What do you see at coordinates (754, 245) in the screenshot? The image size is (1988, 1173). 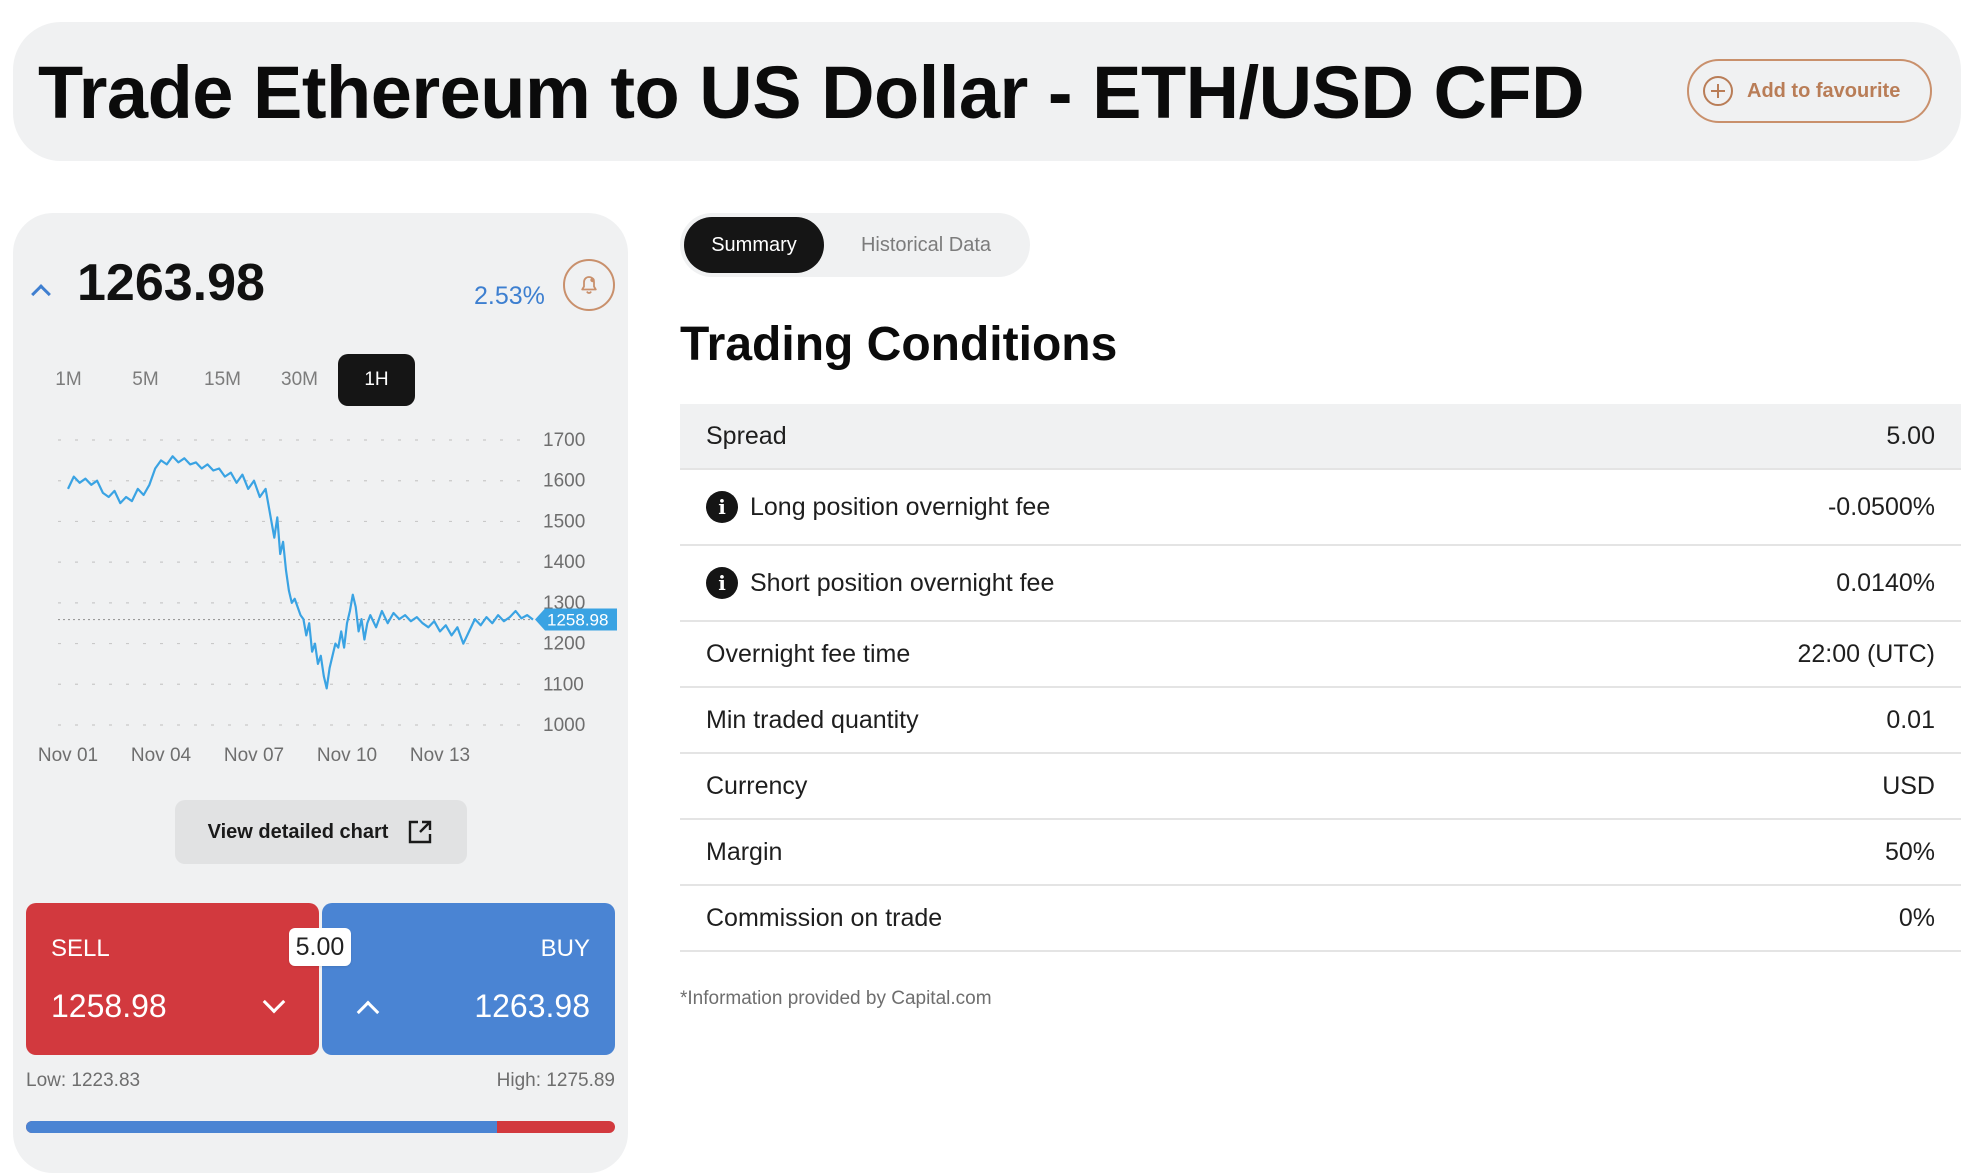 I see `tab-summary: Summary` at bounding box center [754, 245].